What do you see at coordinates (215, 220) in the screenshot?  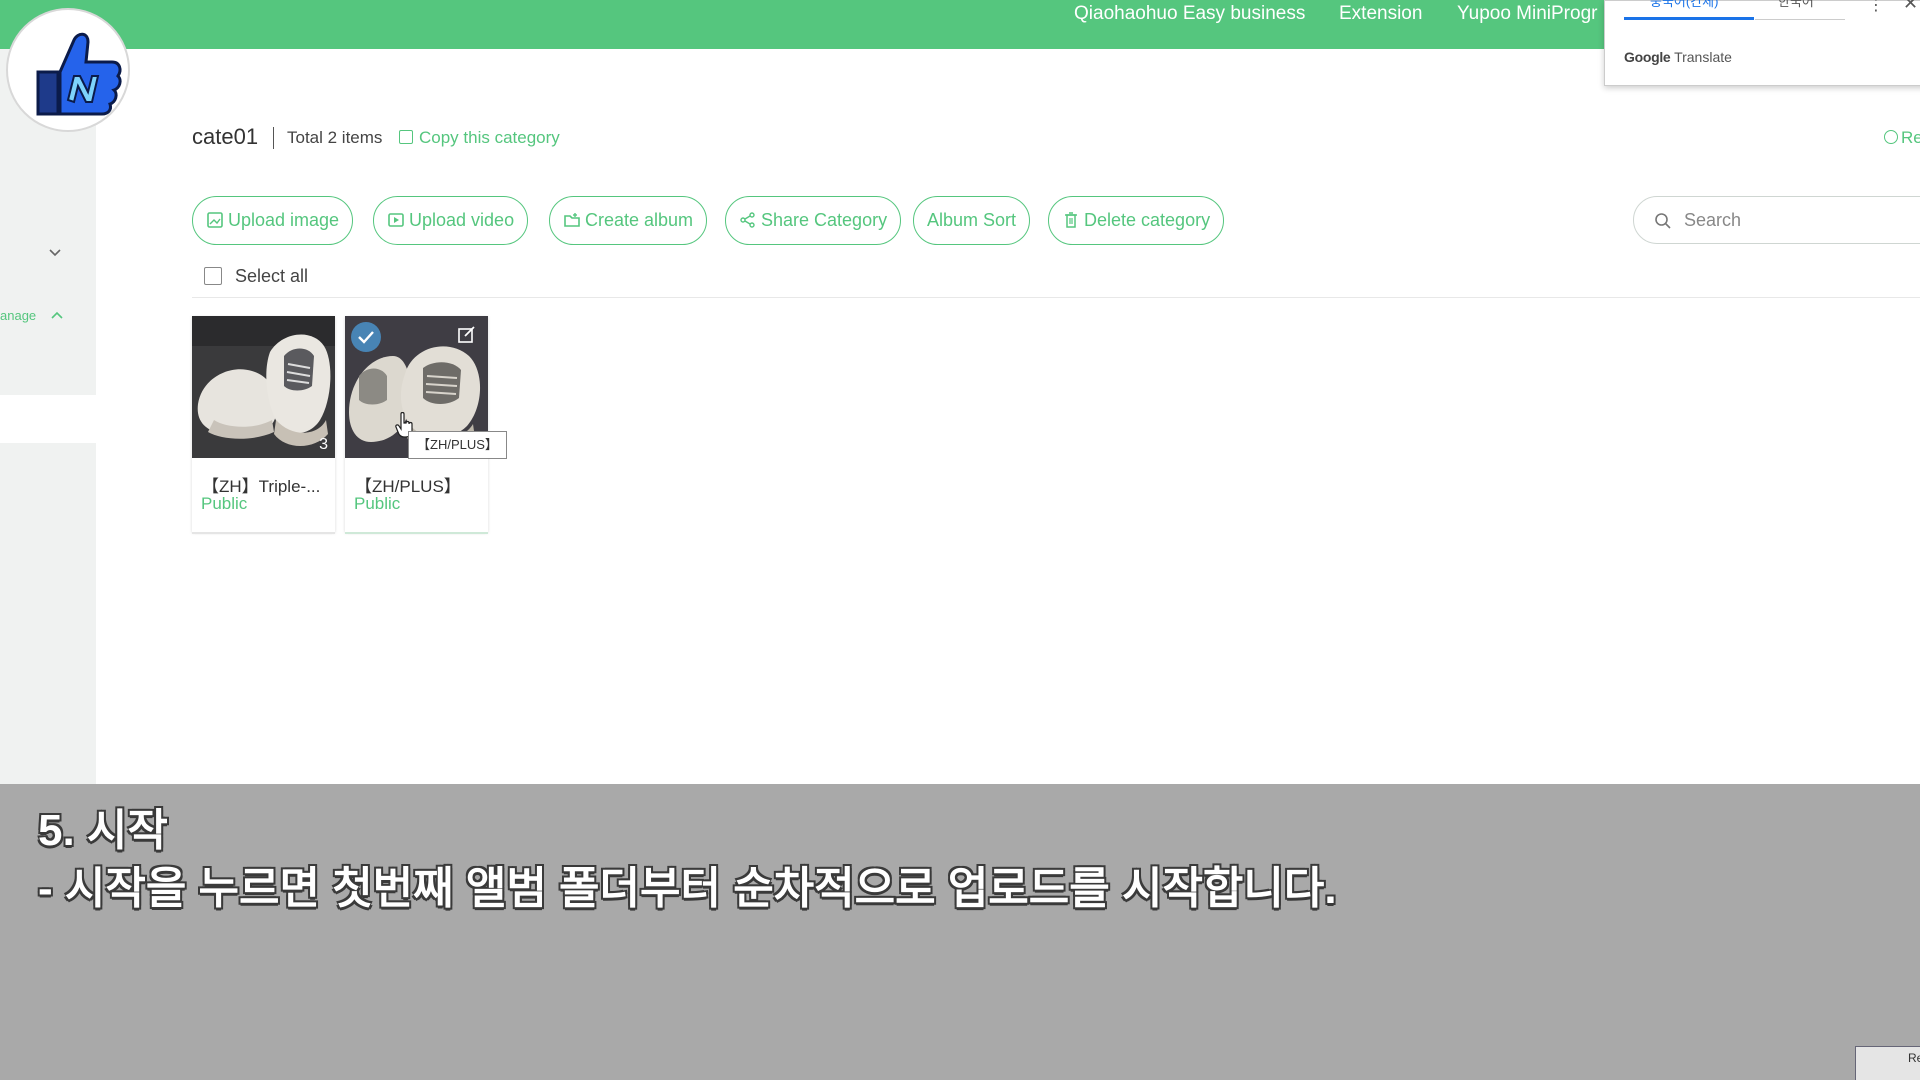 I see `upload-image-icon` at bounding box center [215, 220].